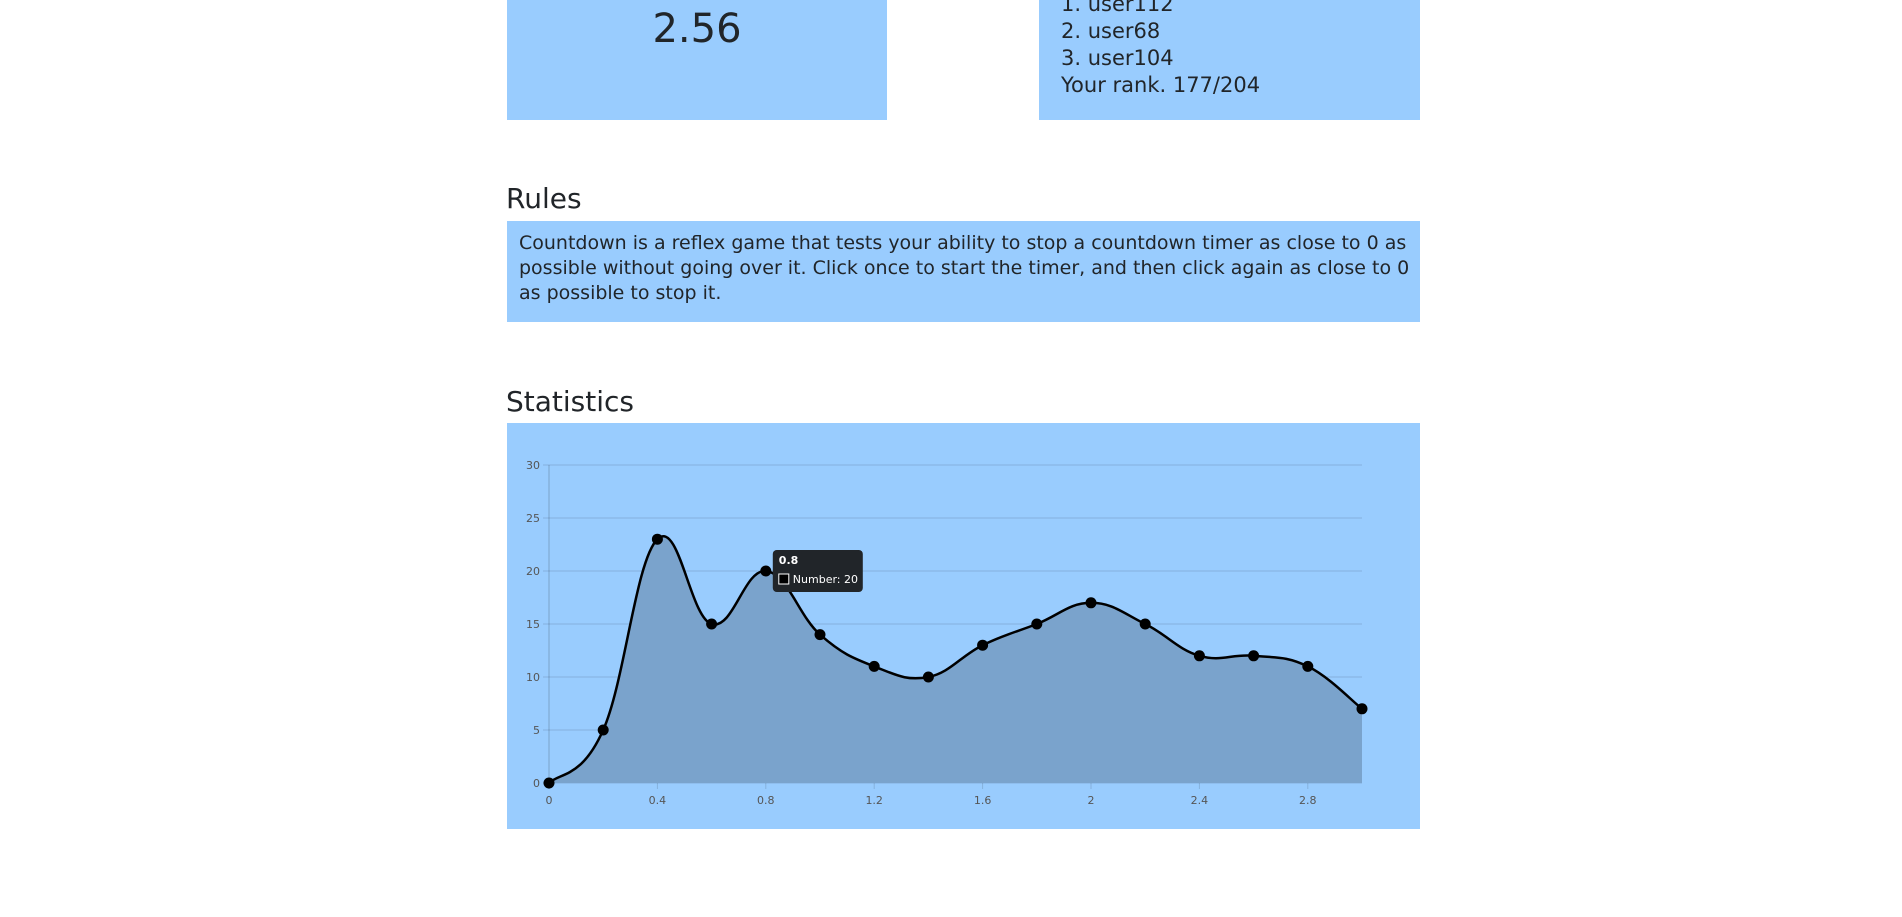 The height and width of the screenshot is (917, 1902). Describe the element at coordinates (549, 800) in the screenshot. I see `x-tick-label: 0` at that location.